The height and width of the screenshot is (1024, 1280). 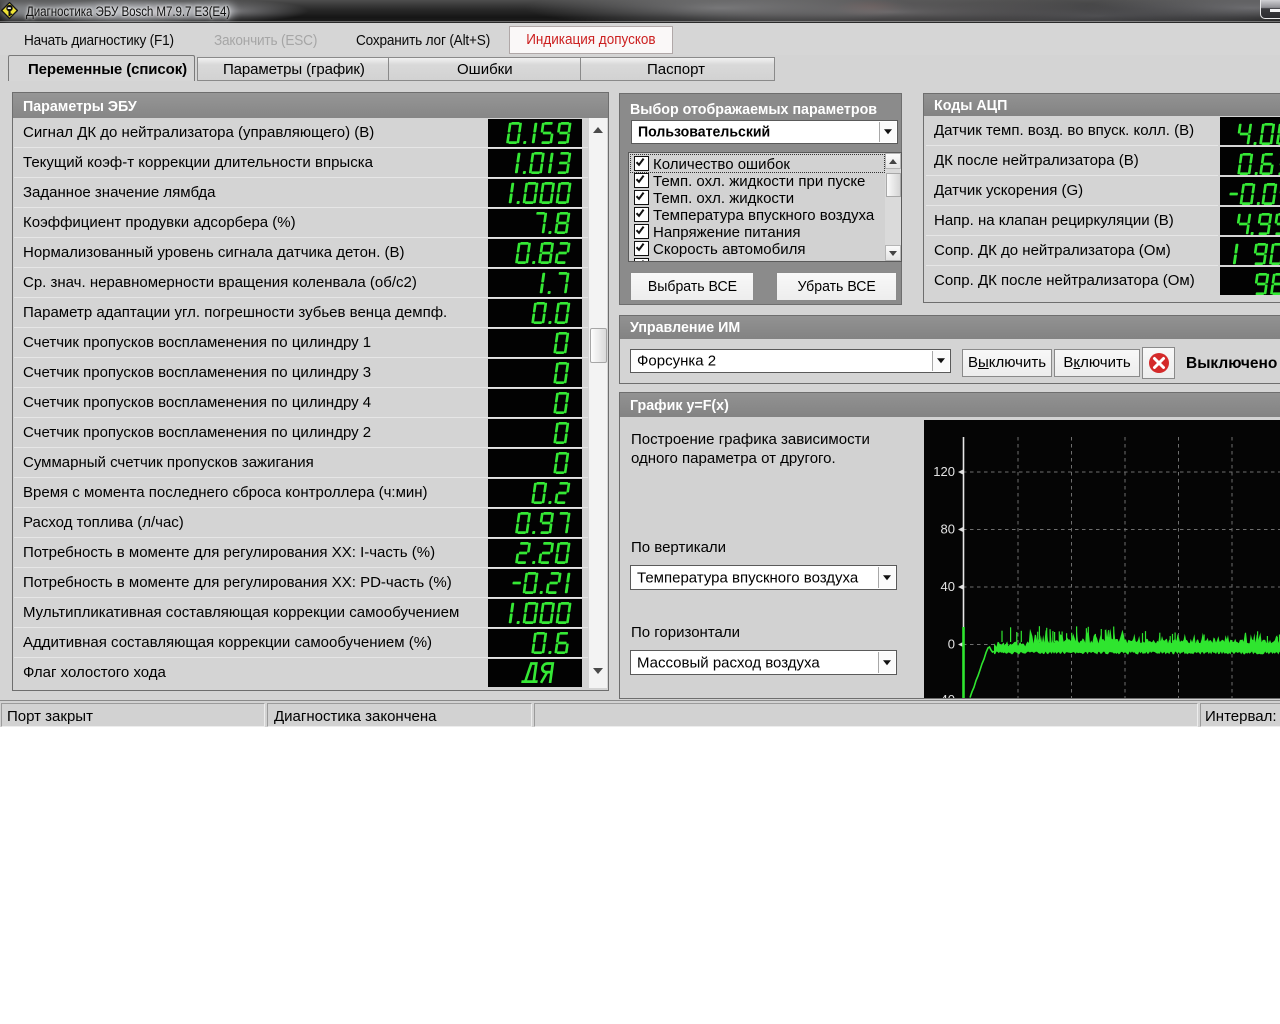 I want to click on svg-text: 120, so click(x=944, y=471).